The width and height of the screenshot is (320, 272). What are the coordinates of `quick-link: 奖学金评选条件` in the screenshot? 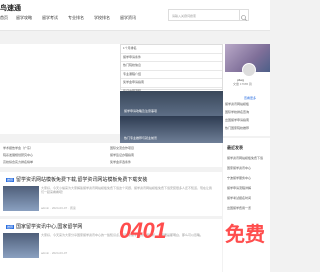 It's located at (120, 162).